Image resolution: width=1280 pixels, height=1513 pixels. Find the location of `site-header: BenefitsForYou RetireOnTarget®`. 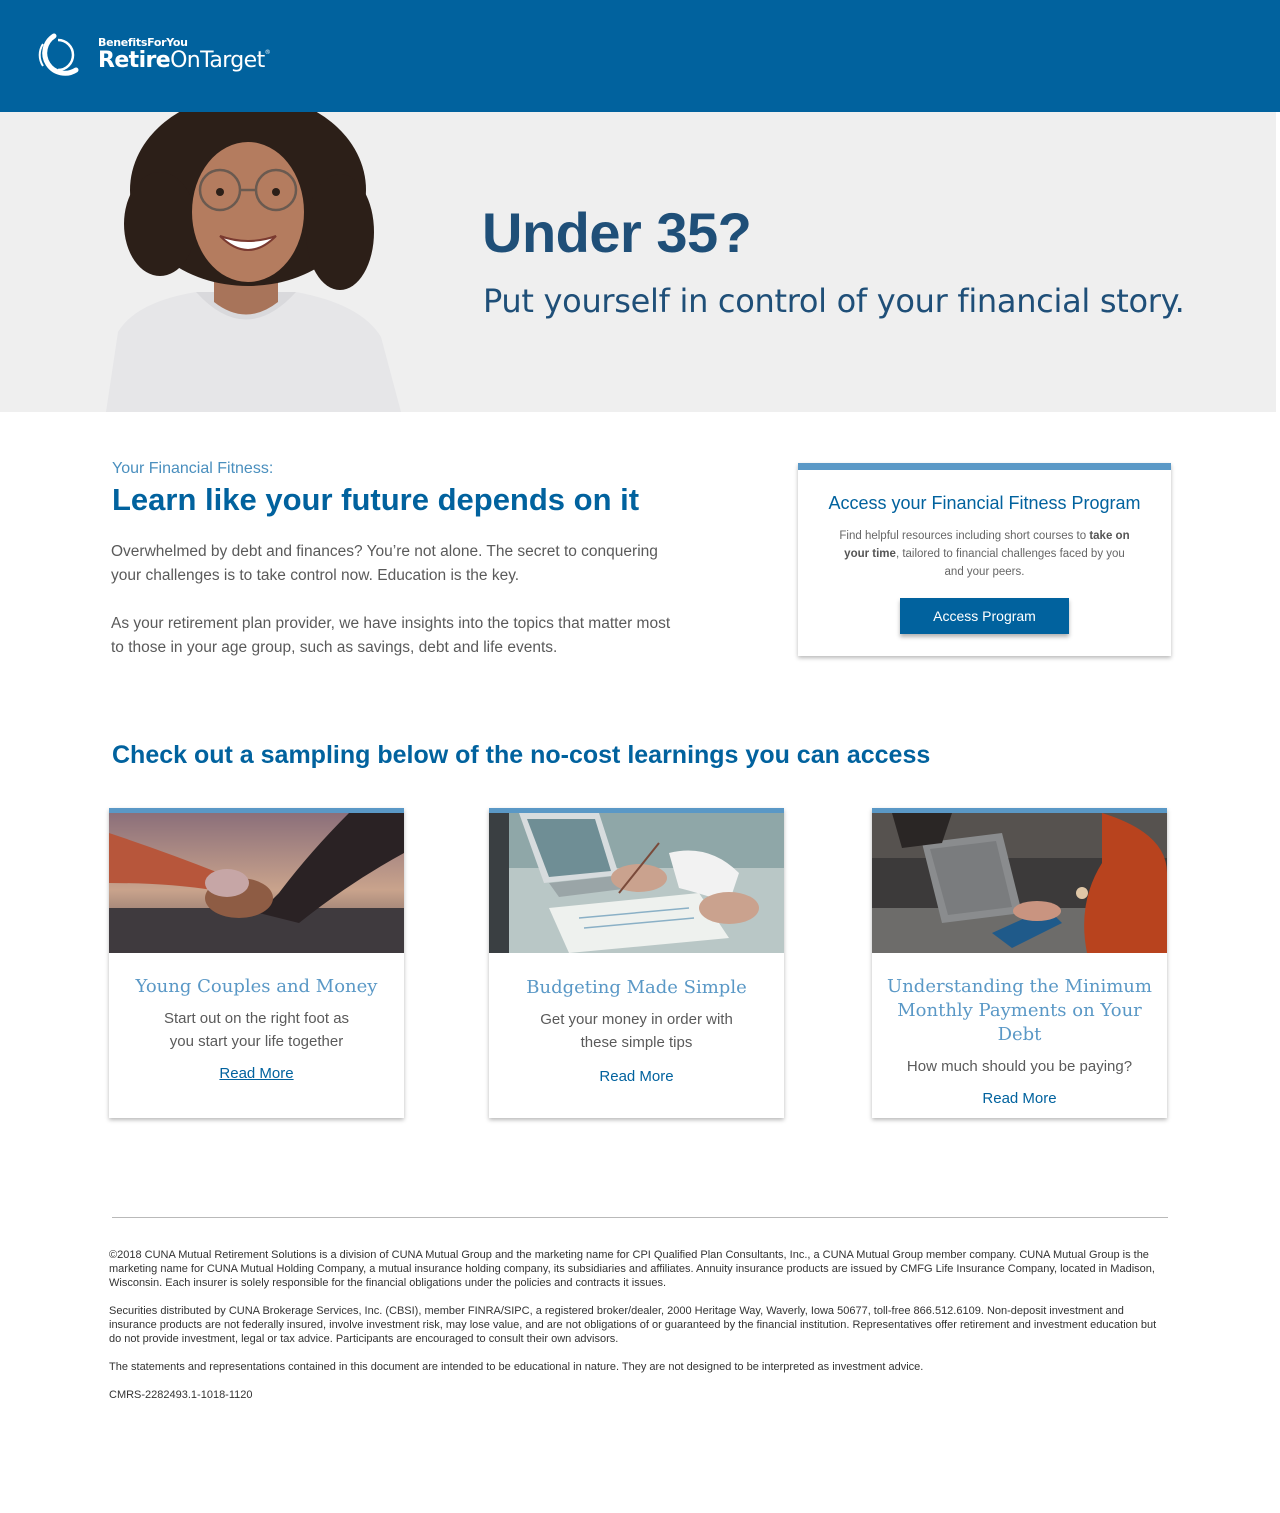

site-header: BenefitsForYou RetireOnTarget® is located at coordinates (640, 56).